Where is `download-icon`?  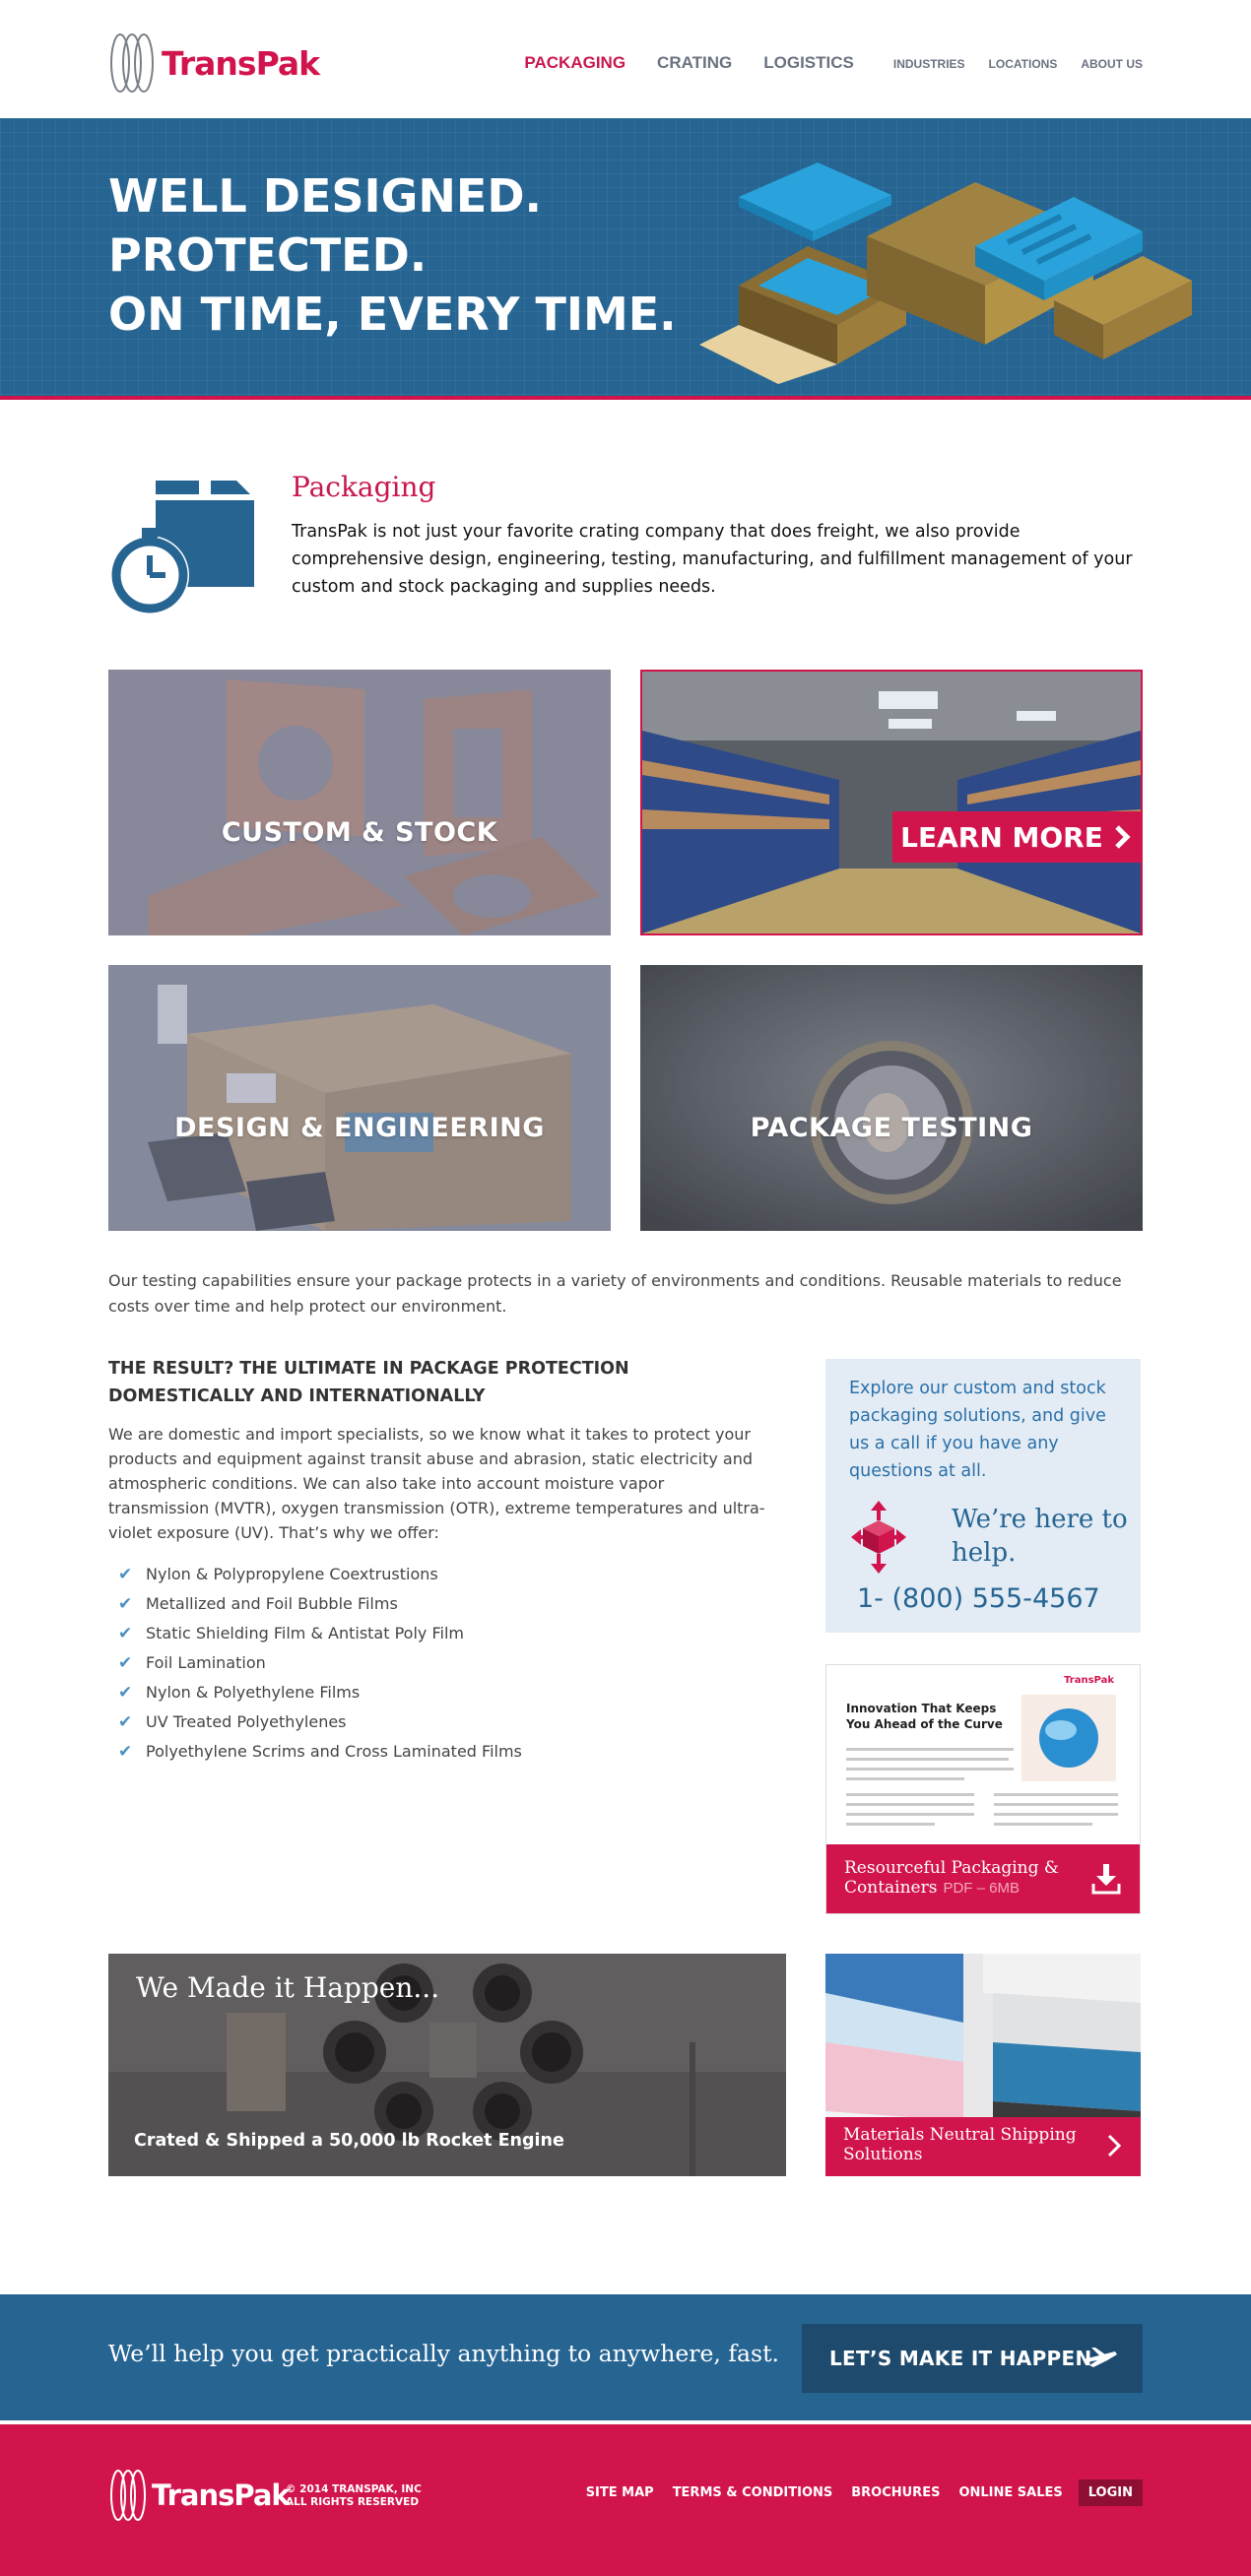 download-icon is located at coordinates (1106, 1879).